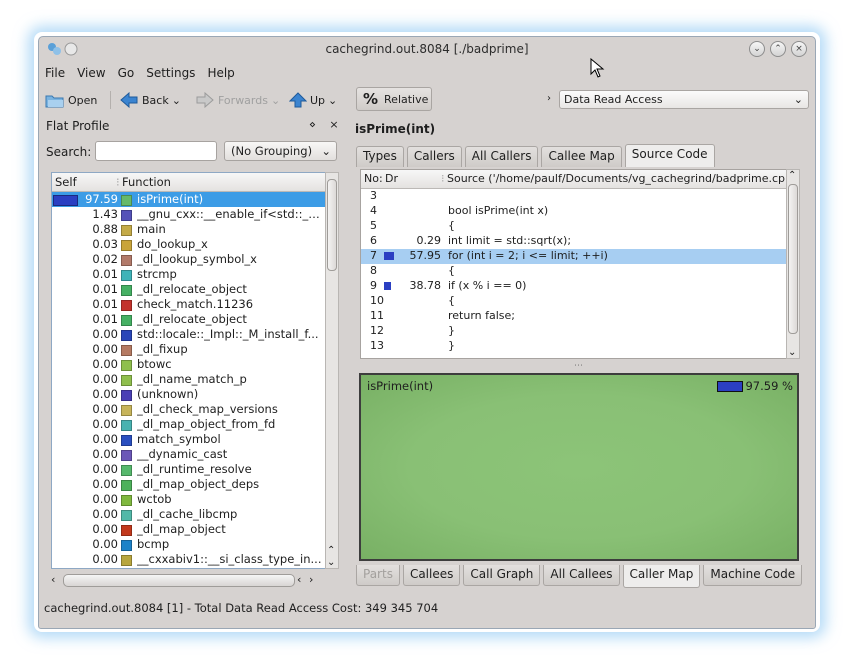 This screenshot has height=661, width=852. Describe the element at coordinates (188, 379) in the screenshot. I see `function-row: 0.00 _dl_name_match_p` at that location.